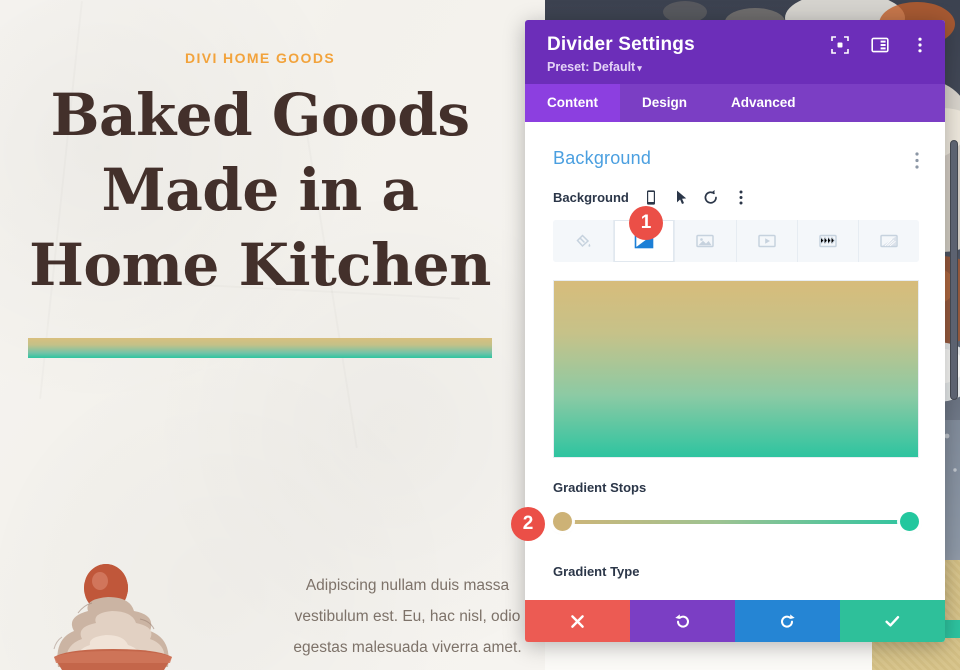 The image size is (960, 670). Describe the element at coordinates (602, 158) in the screenshot. I see `section-title: Background` at that location.